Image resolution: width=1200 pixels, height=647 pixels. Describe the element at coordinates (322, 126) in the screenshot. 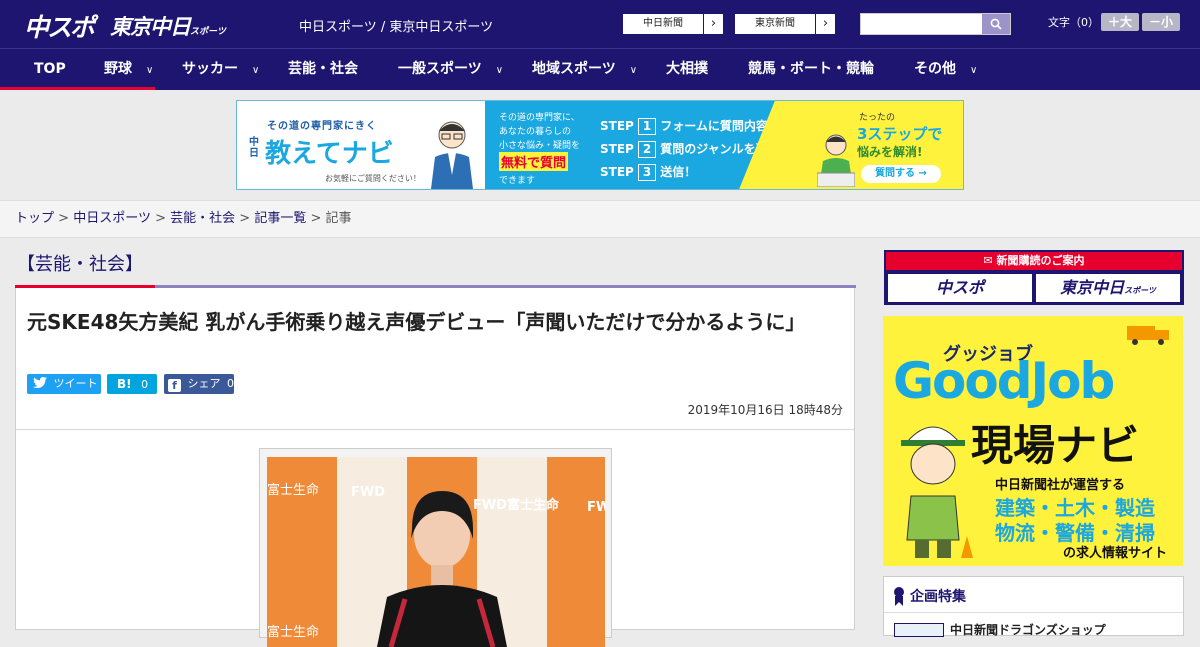

I see `banner-tagline: その道の専門家にきく` at that location.